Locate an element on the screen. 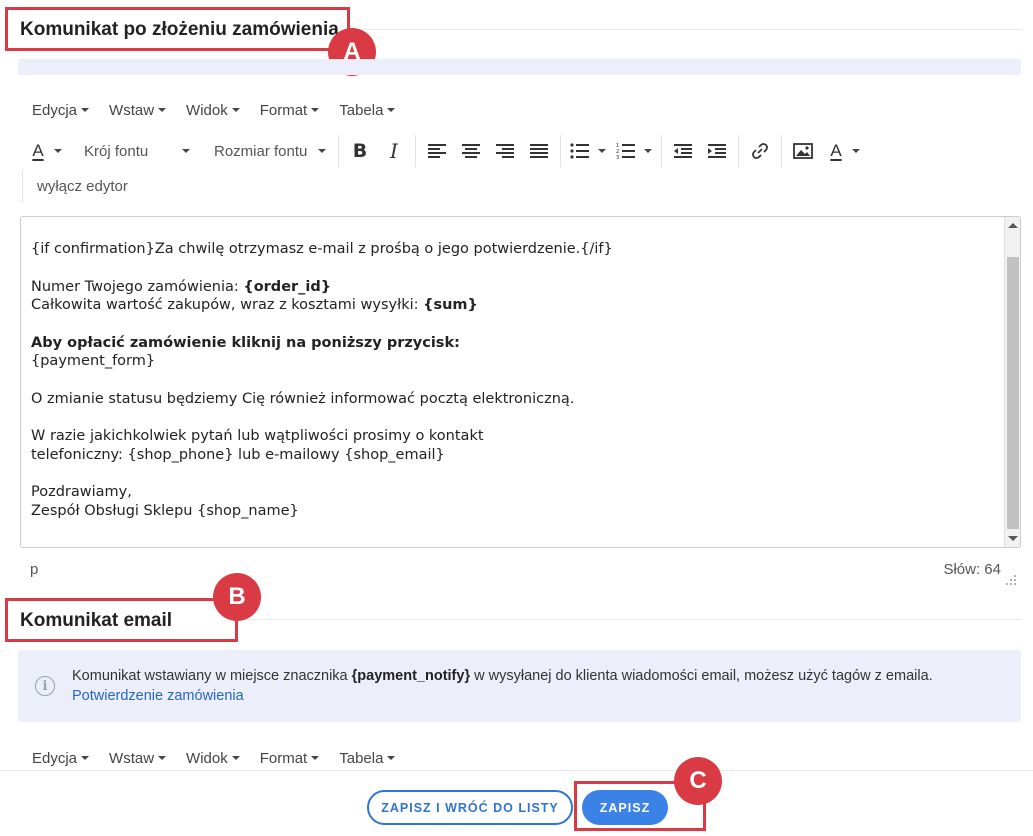  scrollbar-thumb is located at coordinates (1013, 393).